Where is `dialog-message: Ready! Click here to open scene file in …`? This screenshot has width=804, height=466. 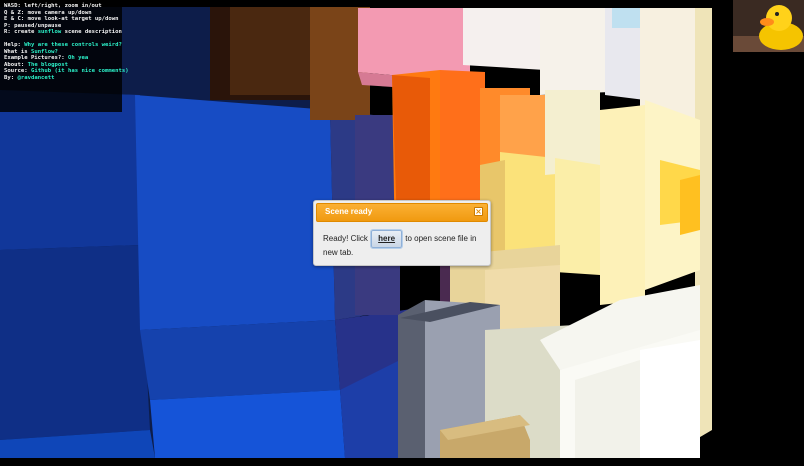
dialog-message: Ready! Click here to open scene file in … is located at coordinates (403, 243).